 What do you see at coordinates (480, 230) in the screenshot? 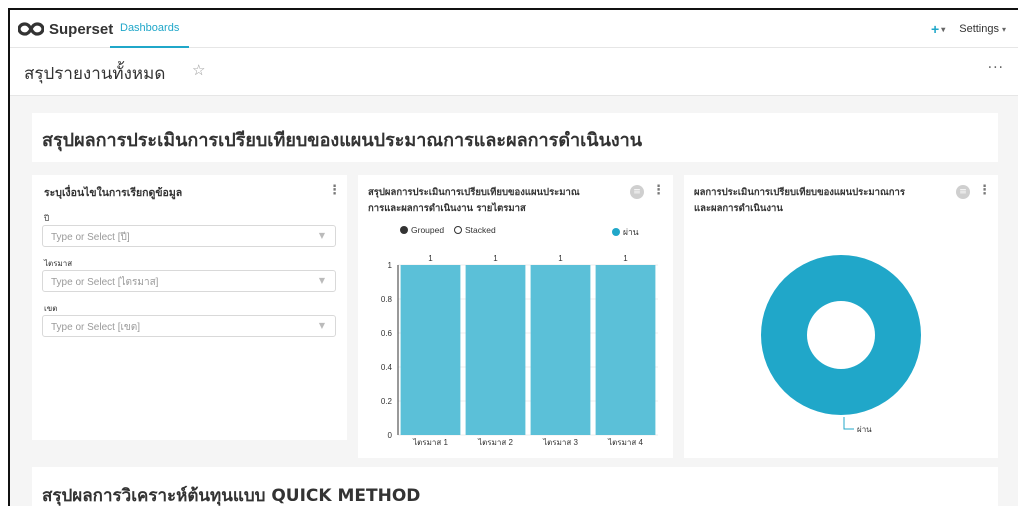
I see `control-stacked-label: Stacked` at bounding box center [480, 230].